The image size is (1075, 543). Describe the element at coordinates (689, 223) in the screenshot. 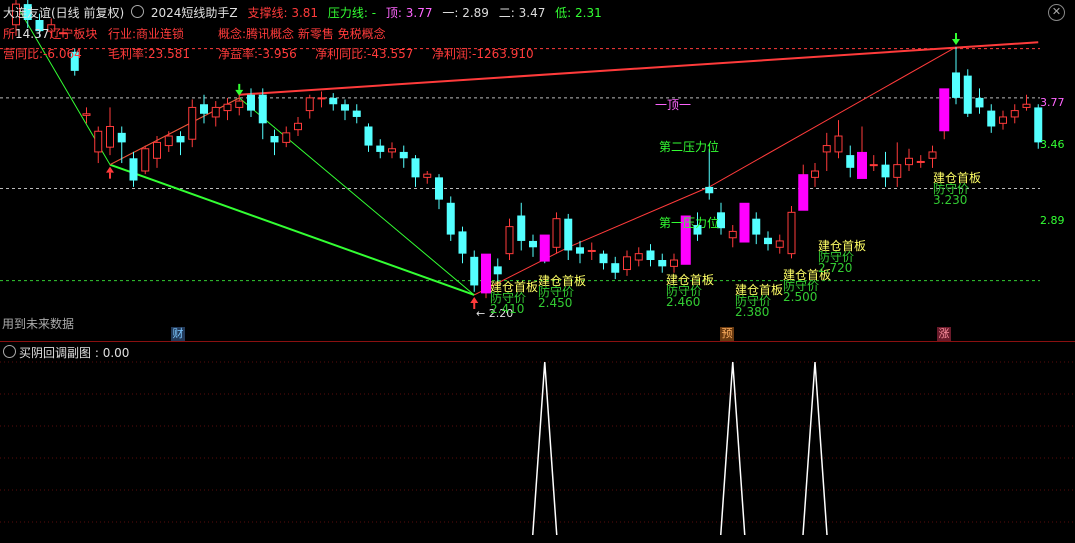

I see `first-pressure-label: 第一压力位` at that location.